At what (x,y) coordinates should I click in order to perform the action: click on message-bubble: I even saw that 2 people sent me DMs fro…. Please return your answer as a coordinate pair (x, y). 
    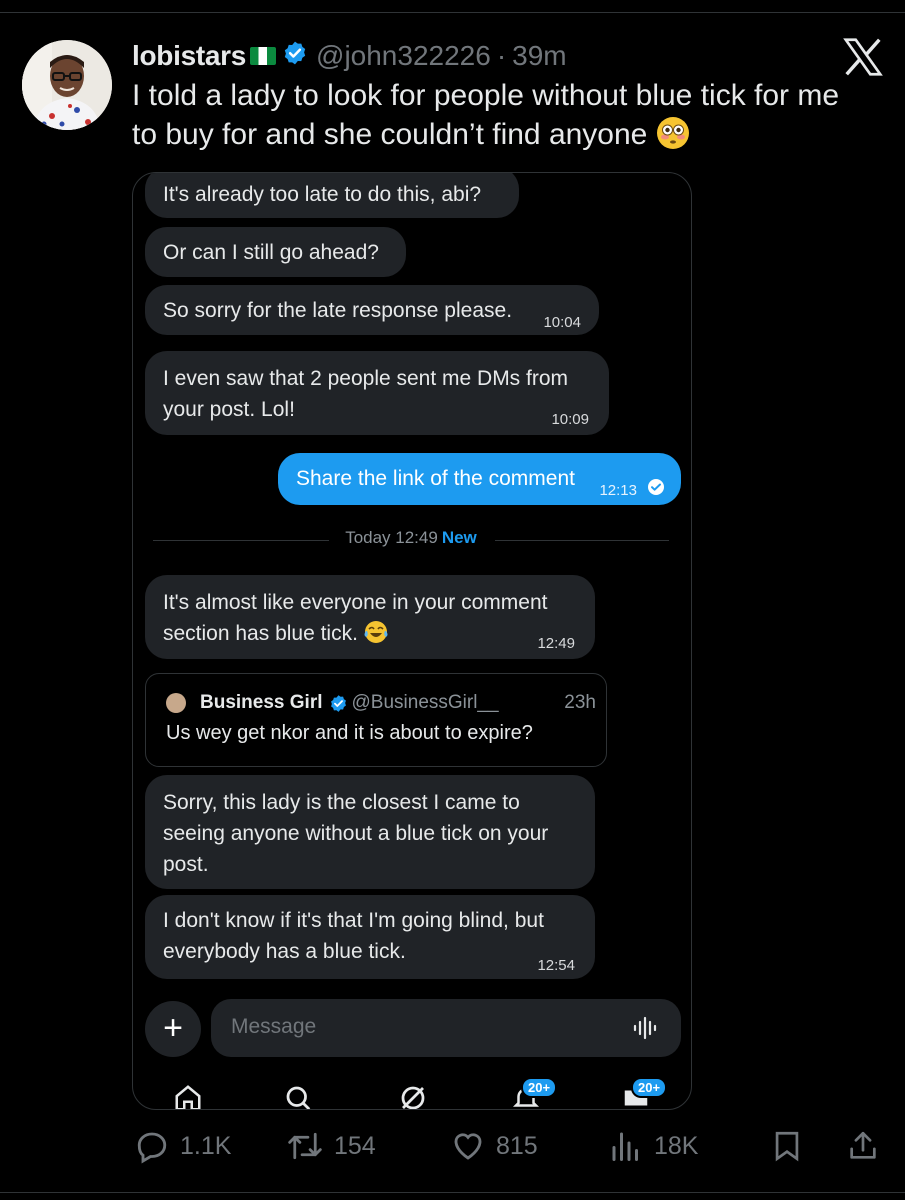
    Looking at the image, I should click on (377, 393).